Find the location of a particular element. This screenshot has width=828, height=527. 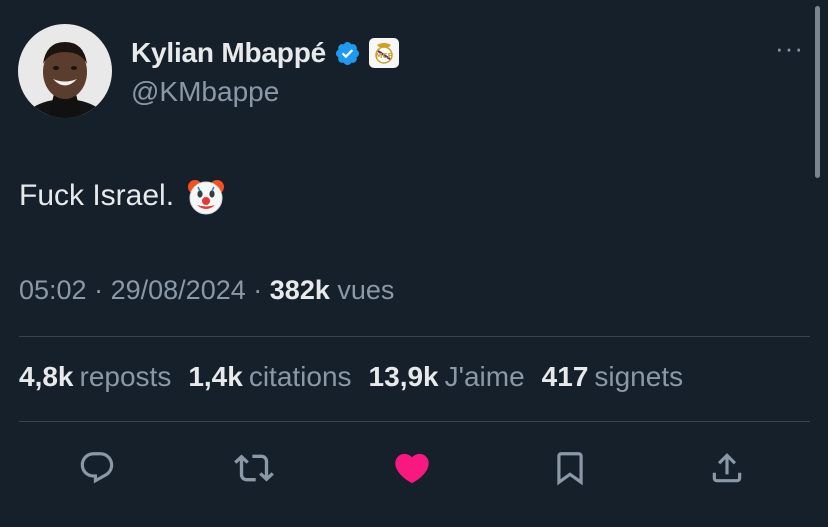

stat-label: citations is located at coordinates (300, 376).